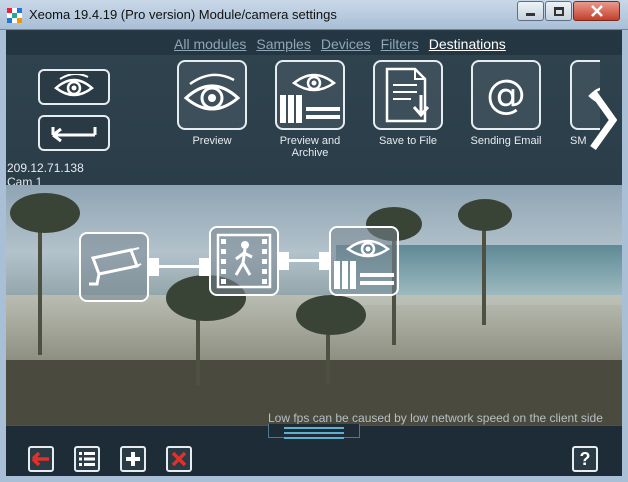 The width and height of the screenshot is (628, 482). I want to click on module-label: Preview, so click(212, 141).